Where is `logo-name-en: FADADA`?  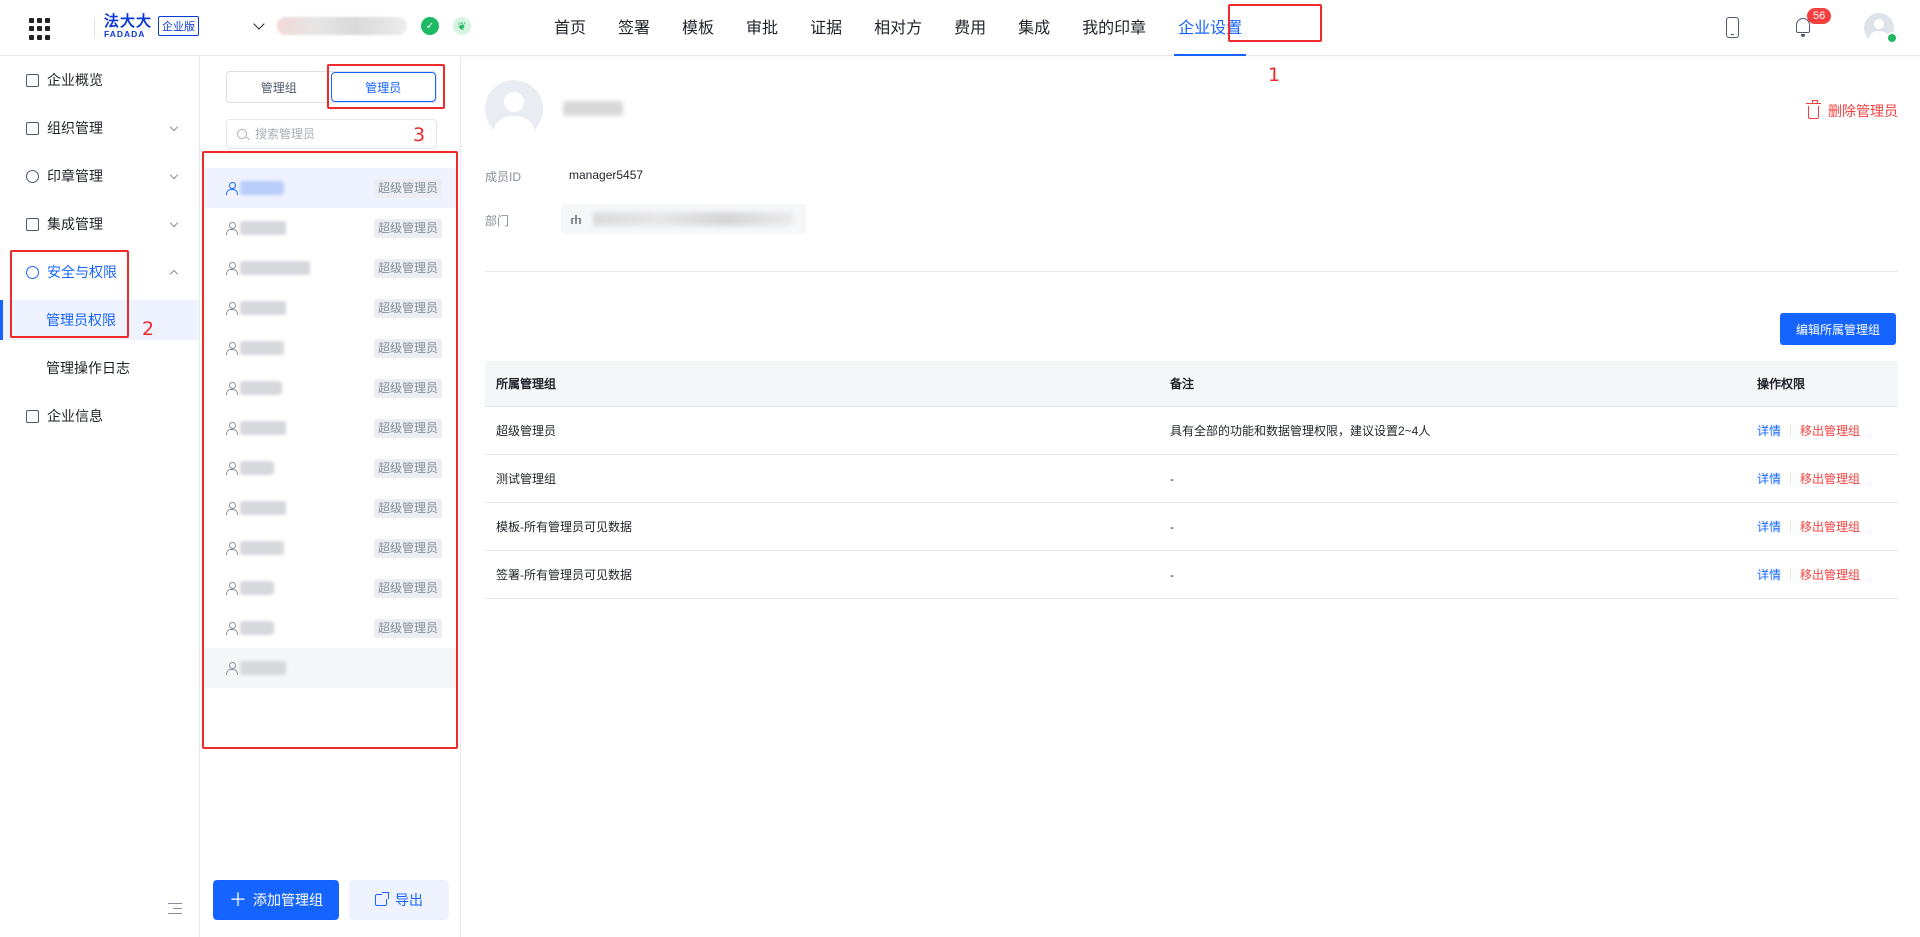
logo-name-en: FADADA is located at coordinates (125, 34).